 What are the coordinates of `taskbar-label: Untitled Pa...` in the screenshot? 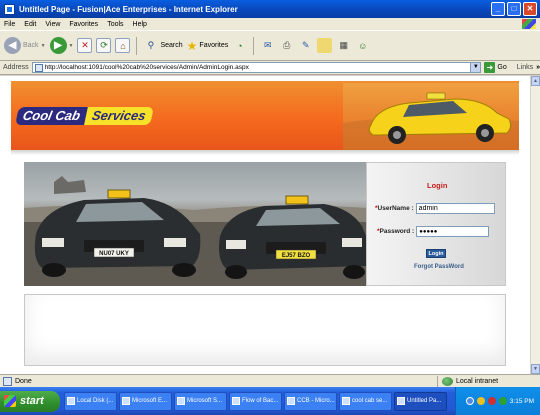 It's located at (424, 401).